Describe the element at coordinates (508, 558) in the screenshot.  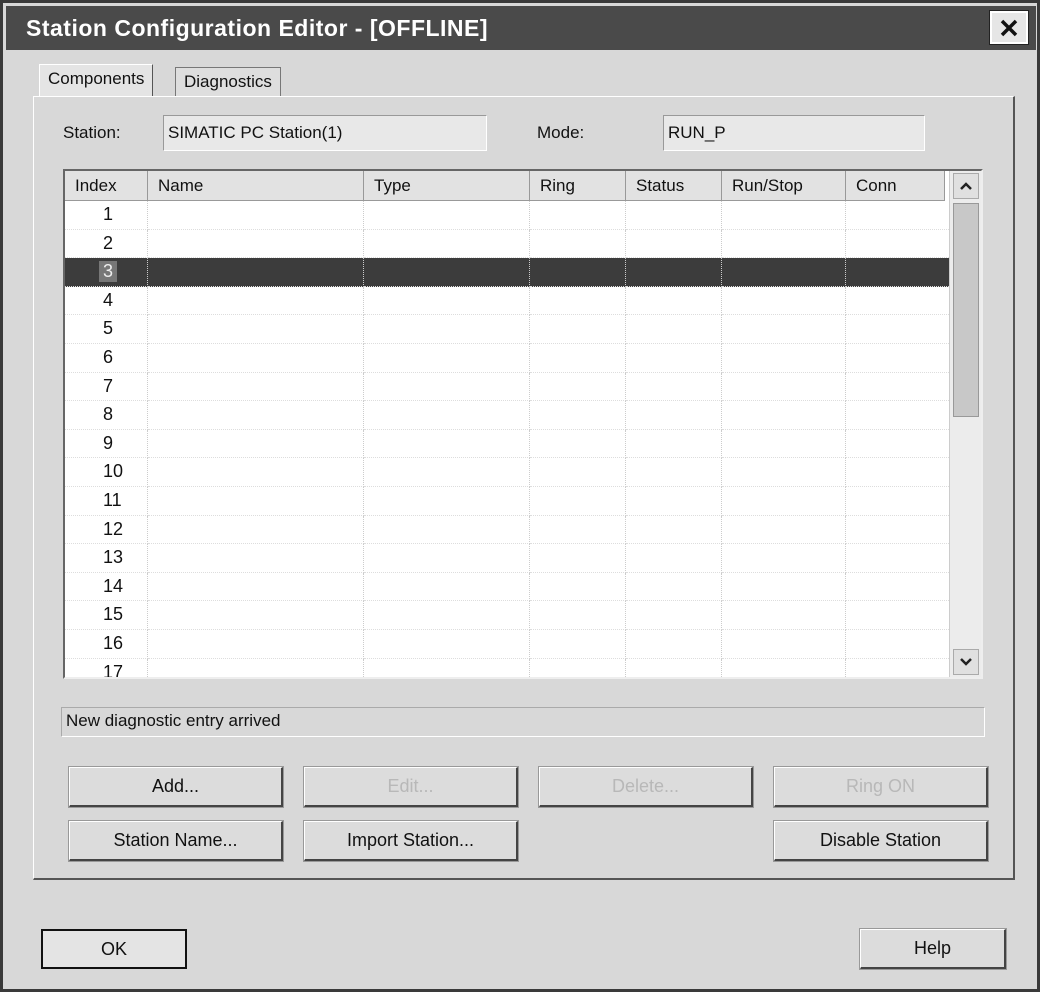
I see `table-row: 13` at that location.